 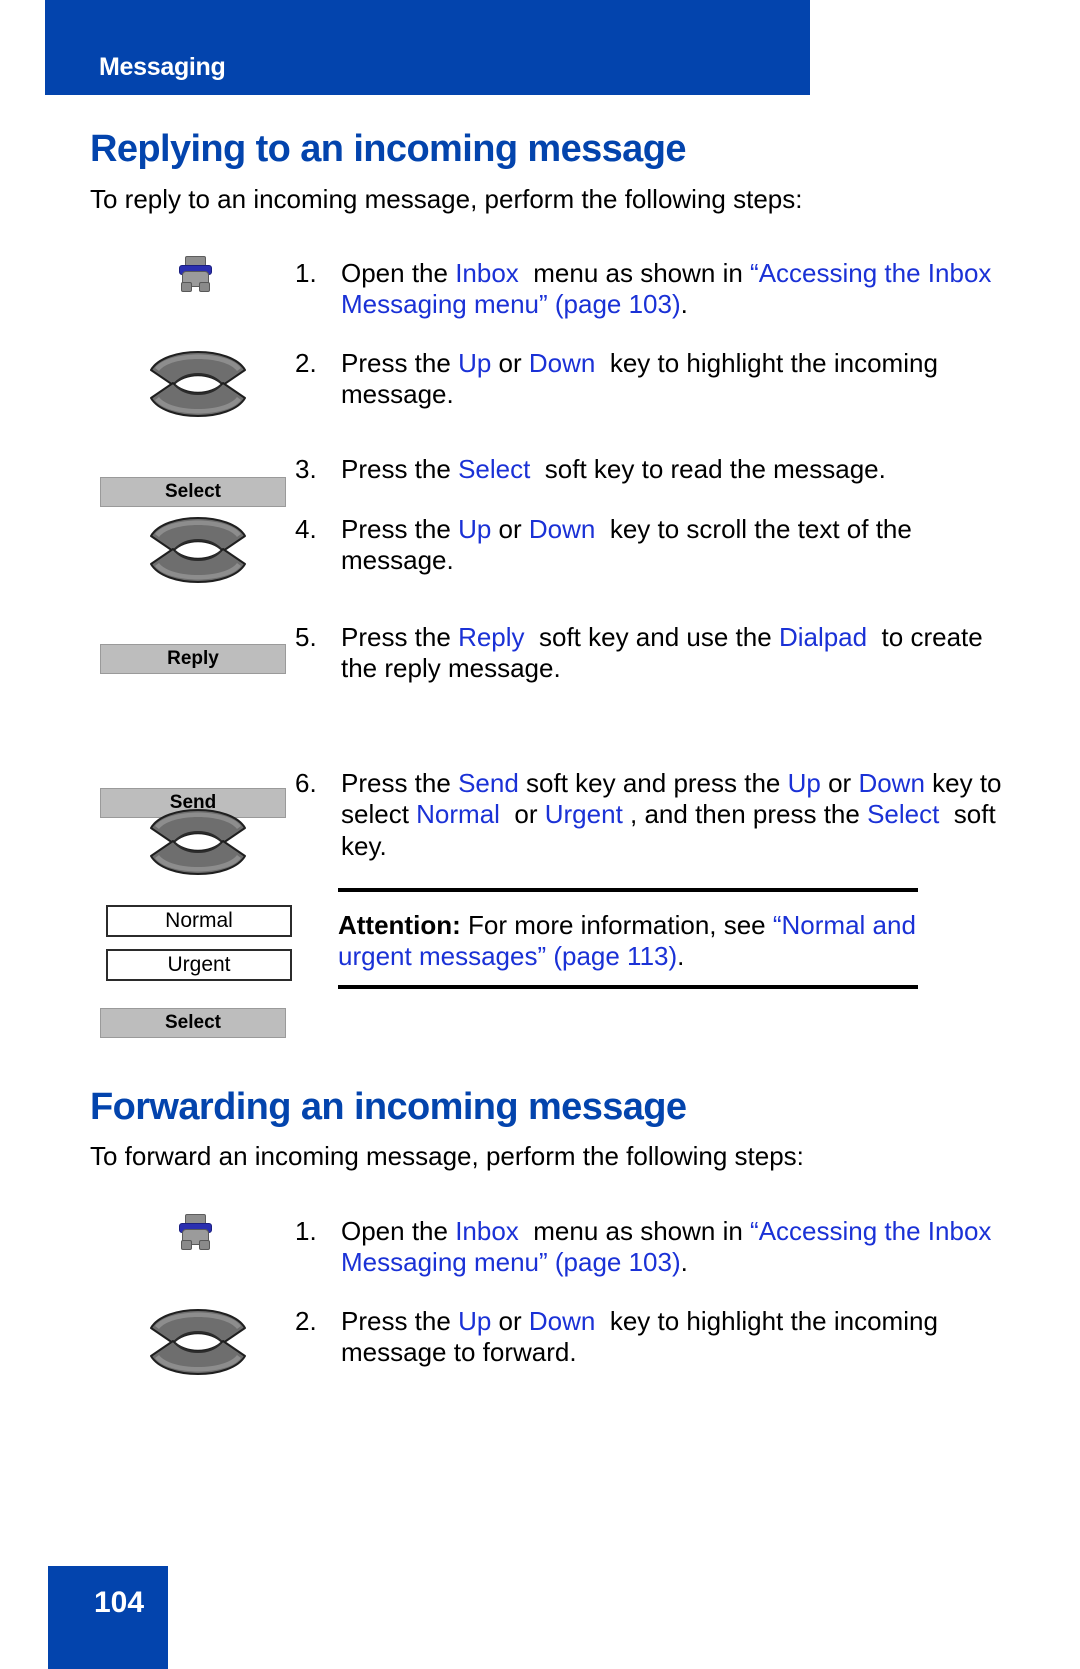 I want to click on step-number: 3., so click(x=306, y=469).